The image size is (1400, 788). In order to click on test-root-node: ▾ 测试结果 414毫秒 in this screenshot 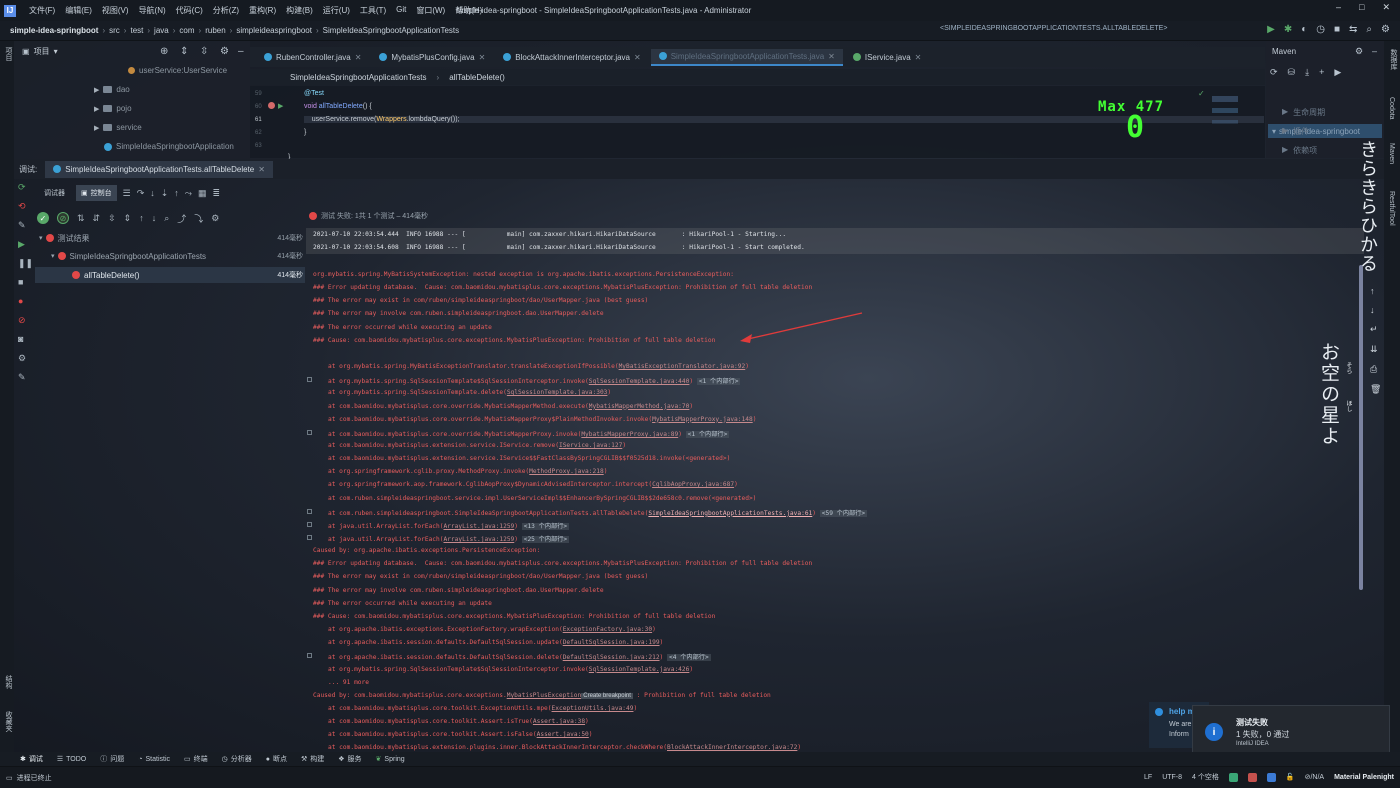, I will do `click(170, 238)`.